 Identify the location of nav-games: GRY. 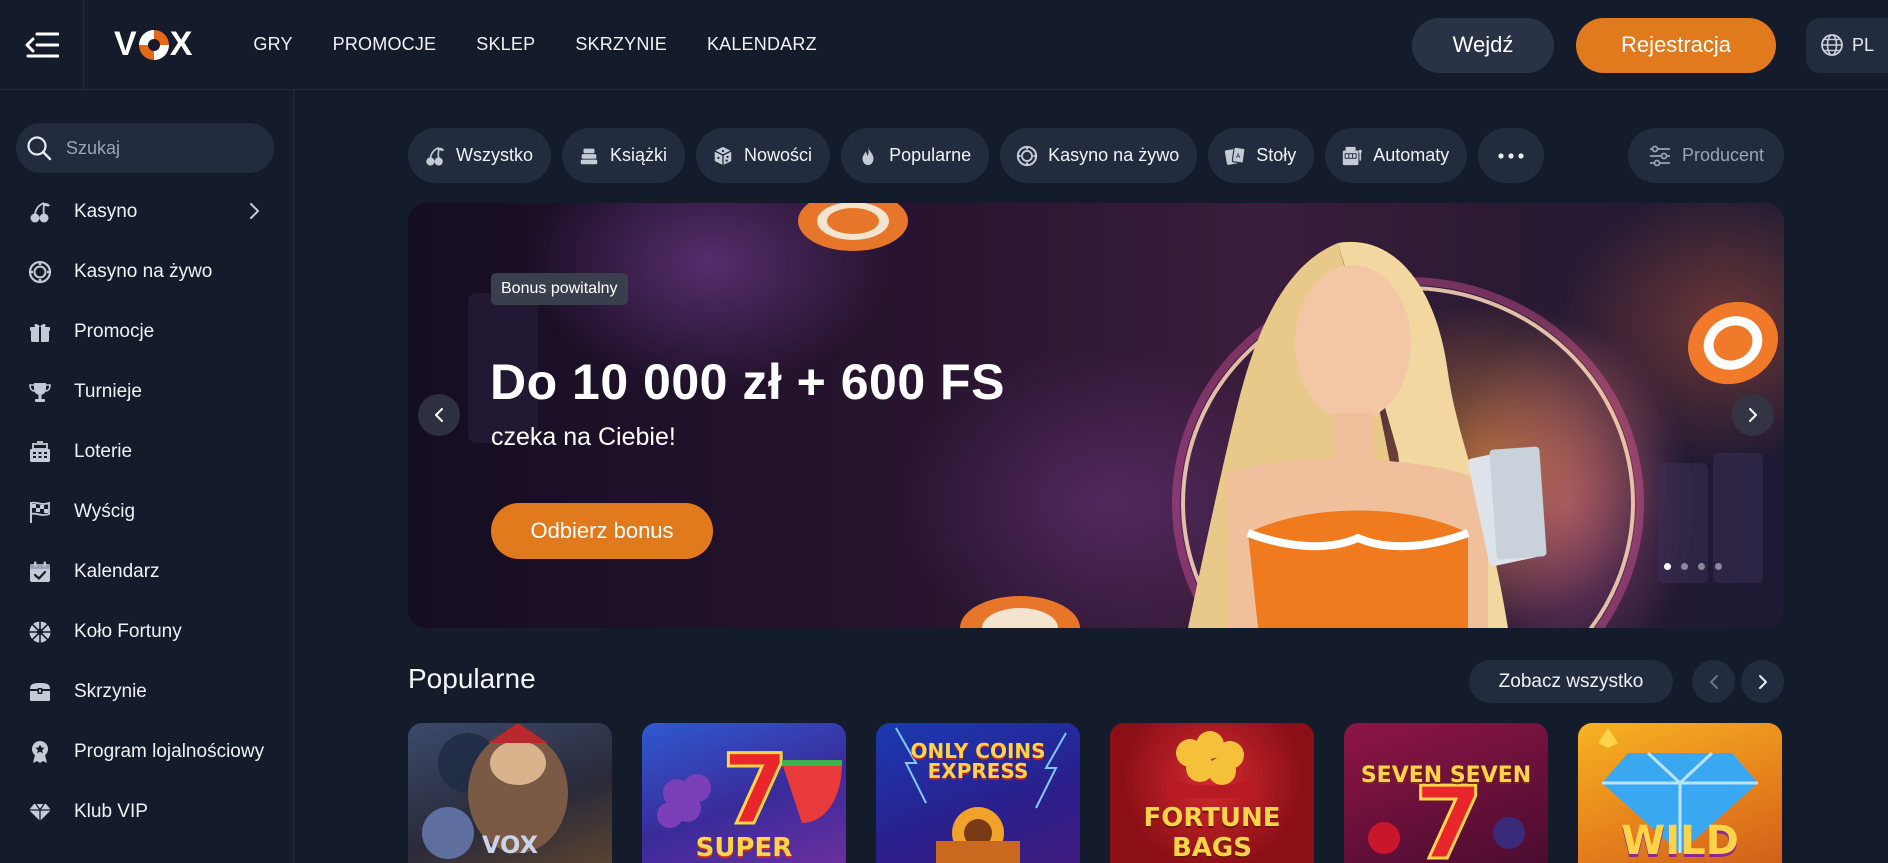
(272, 44).